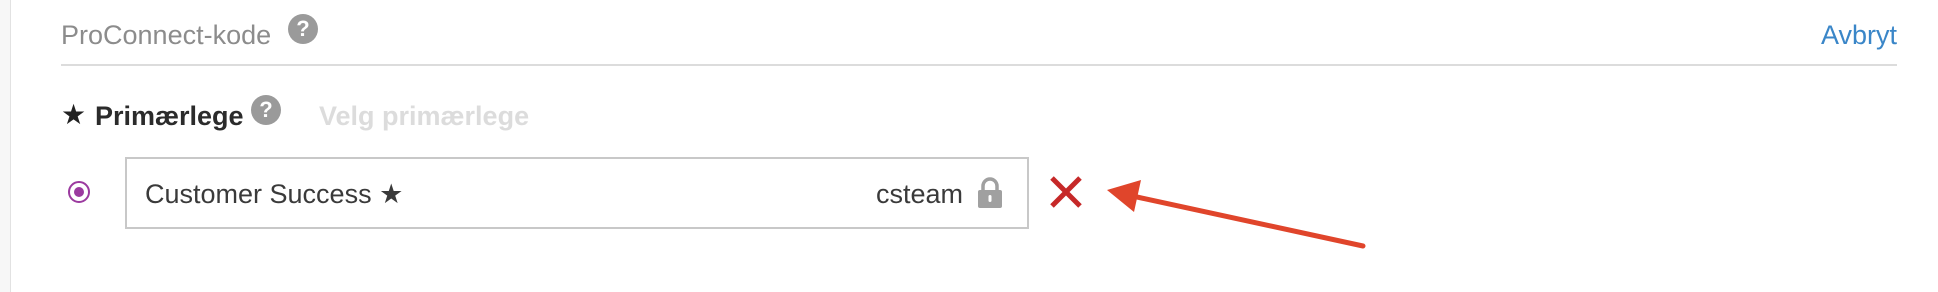  I want to click on primary-doctor-label: Primærlege, so click(169, 116).